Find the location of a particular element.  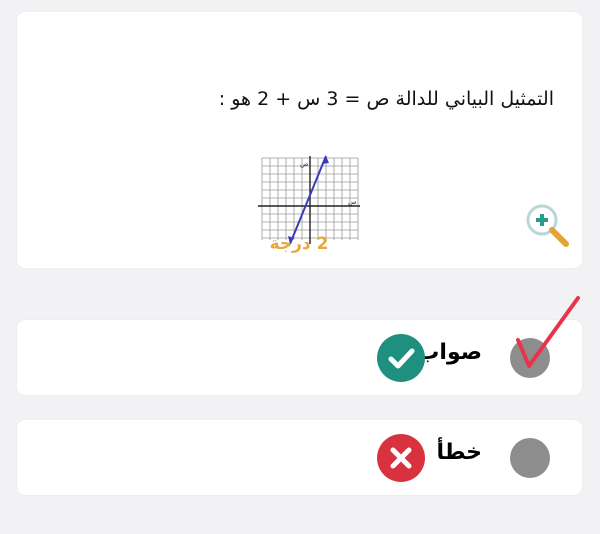

x-icon is located at coordinates (401, 458).